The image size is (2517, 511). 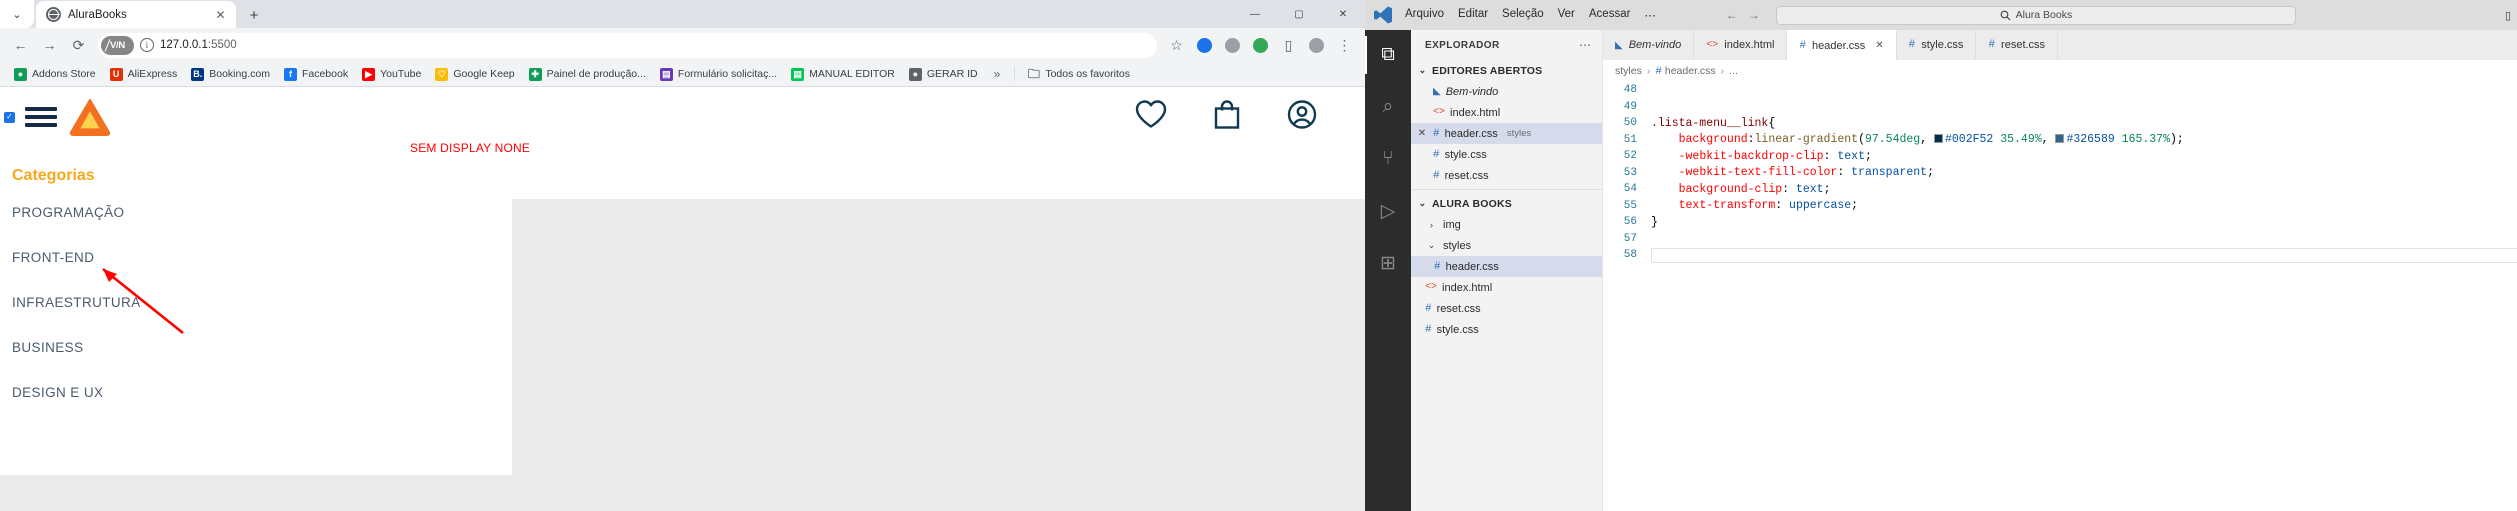 What do you see at coordinates (1506, 70) in the screenshot?
I see `section-open-editors: ⌄ EDITORES ABERTOS` at bounding box center [1506, 70].